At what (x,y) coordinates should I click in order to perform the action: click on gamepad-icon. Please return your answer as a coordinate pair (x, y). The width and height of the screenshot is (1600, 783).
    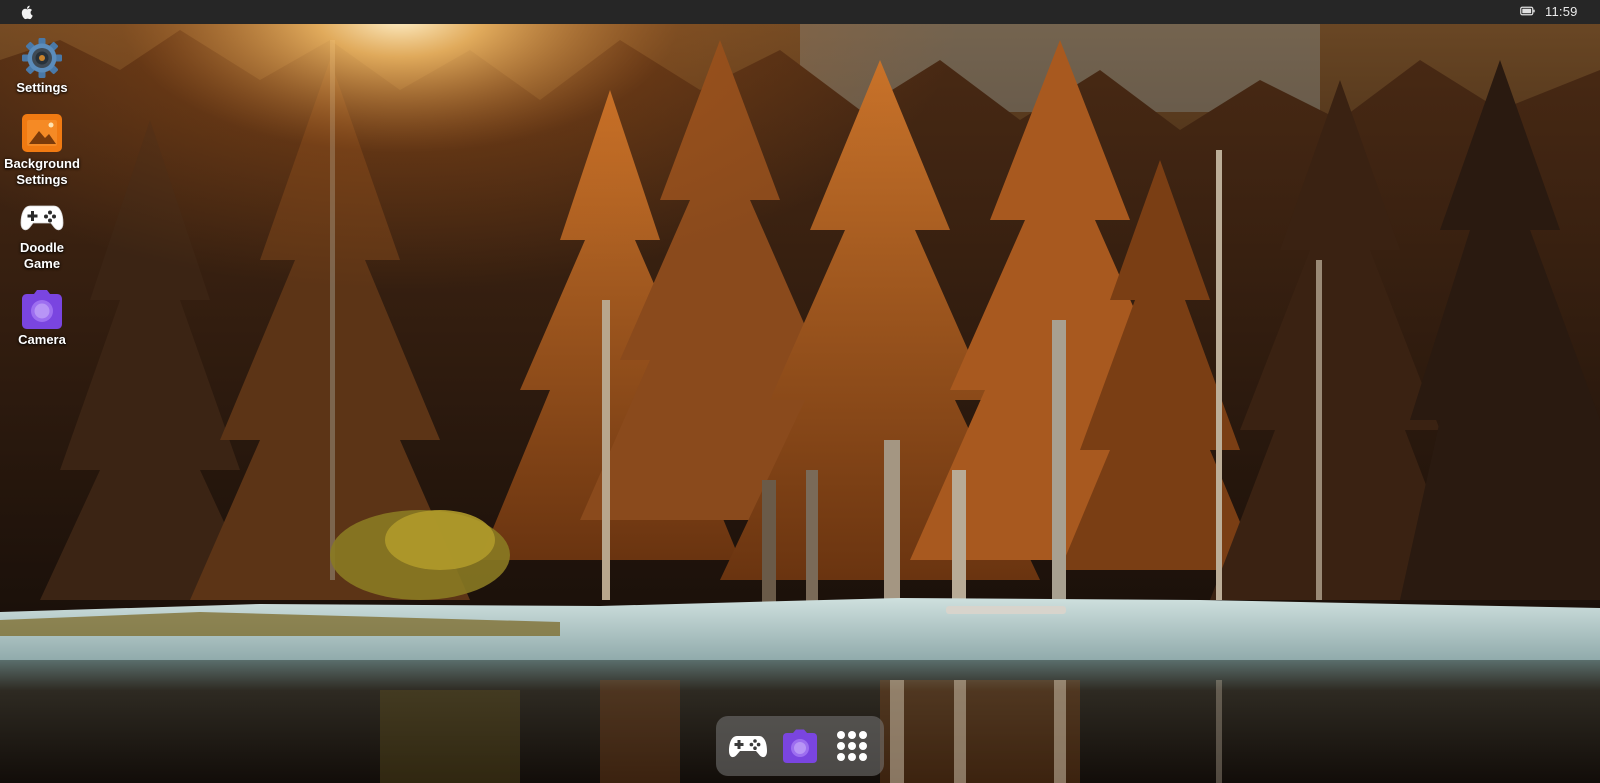
    Looking at the image, I should click on (42, 218).